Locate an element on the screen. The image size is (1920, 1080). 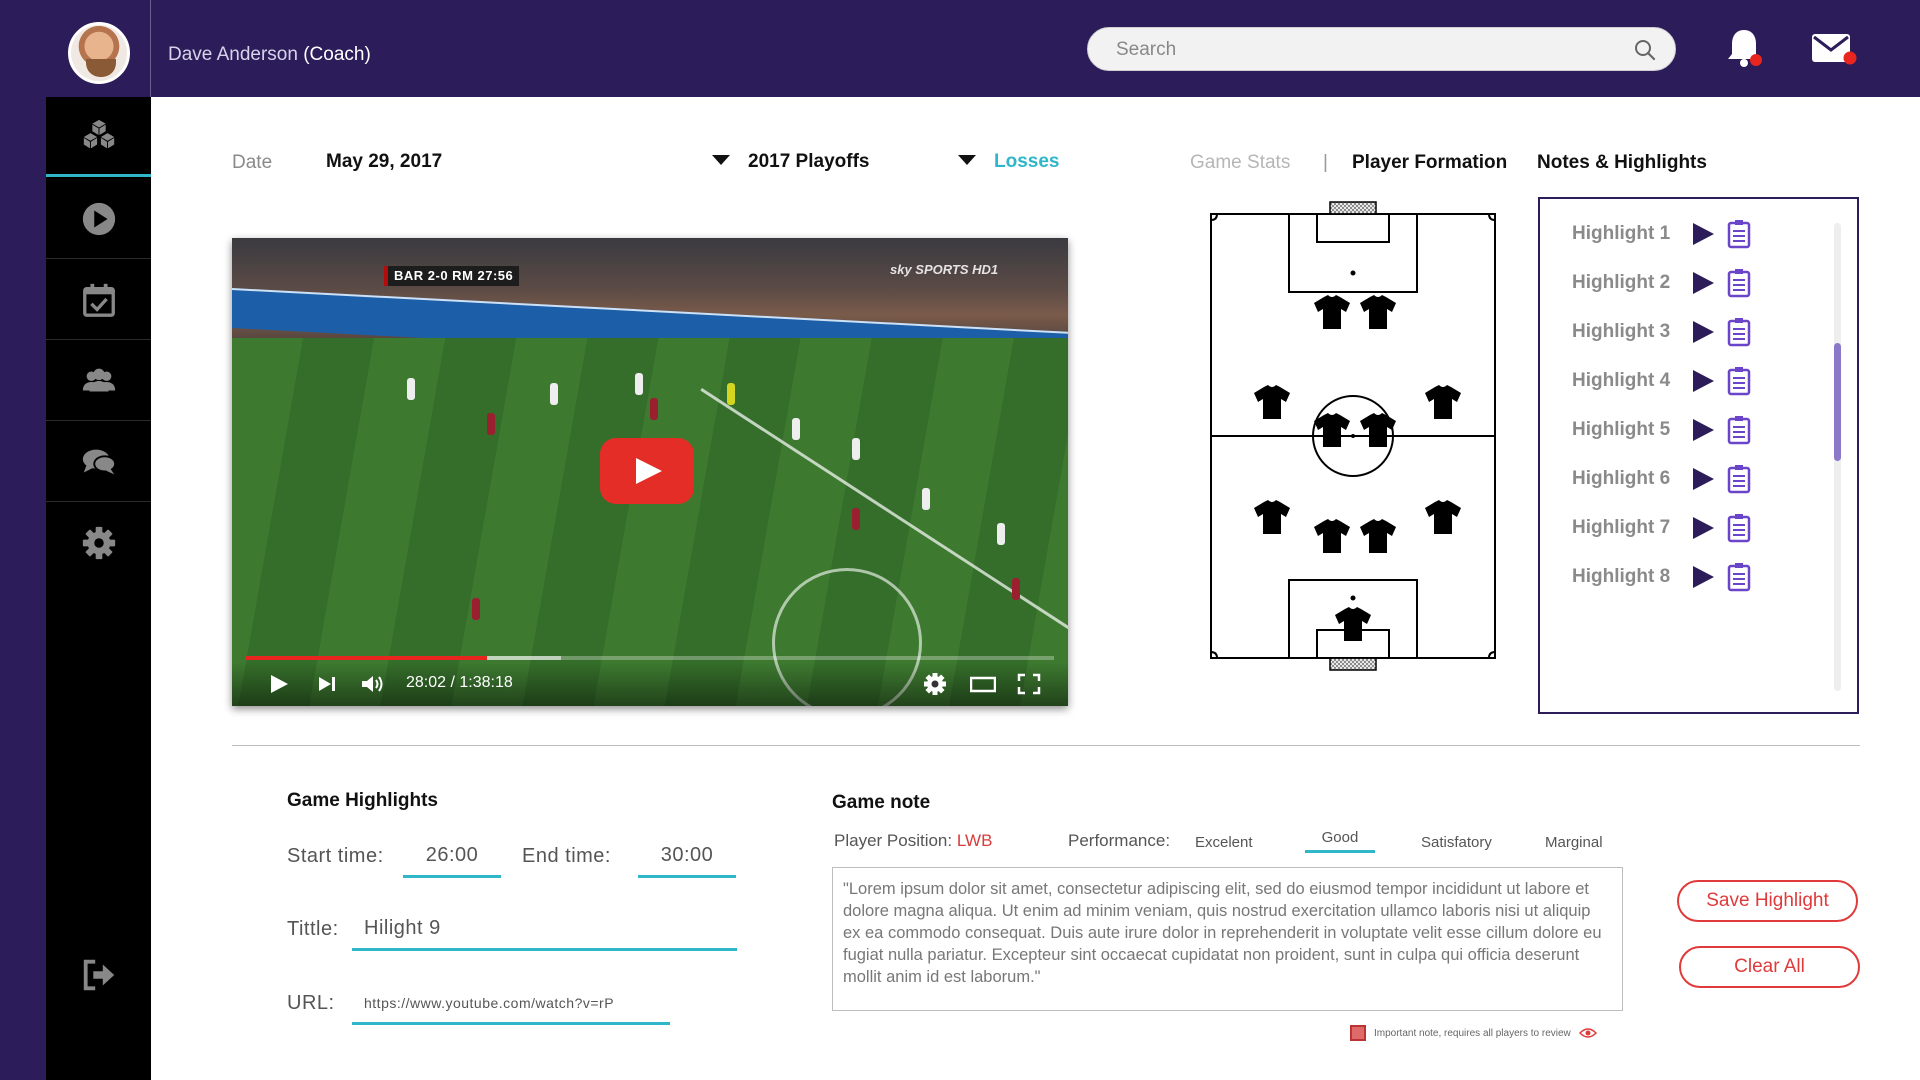
volume-icon is located at coordinates (373, 684).